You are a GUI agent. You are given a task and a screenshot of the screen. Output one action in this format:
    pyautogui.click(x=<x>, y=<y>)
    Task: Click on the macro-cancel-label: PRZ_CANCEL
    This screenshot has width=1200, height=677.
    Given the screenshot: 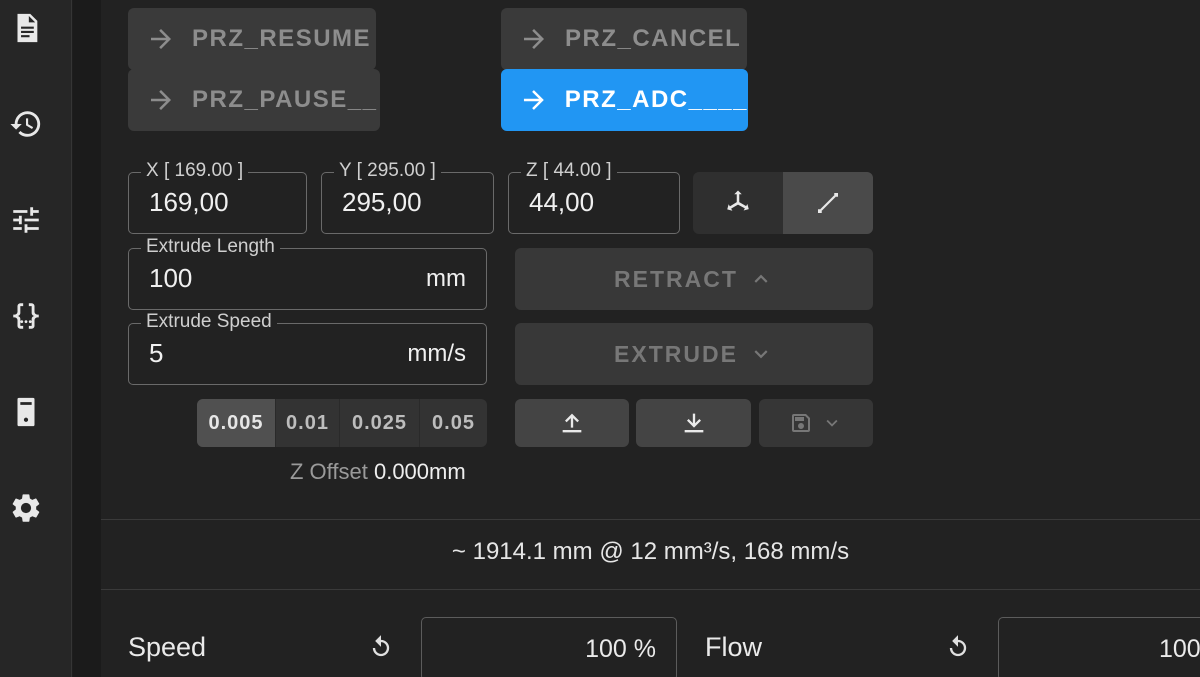 What is the action you would take?
    pyautogui.click(x=653, y=38)
    